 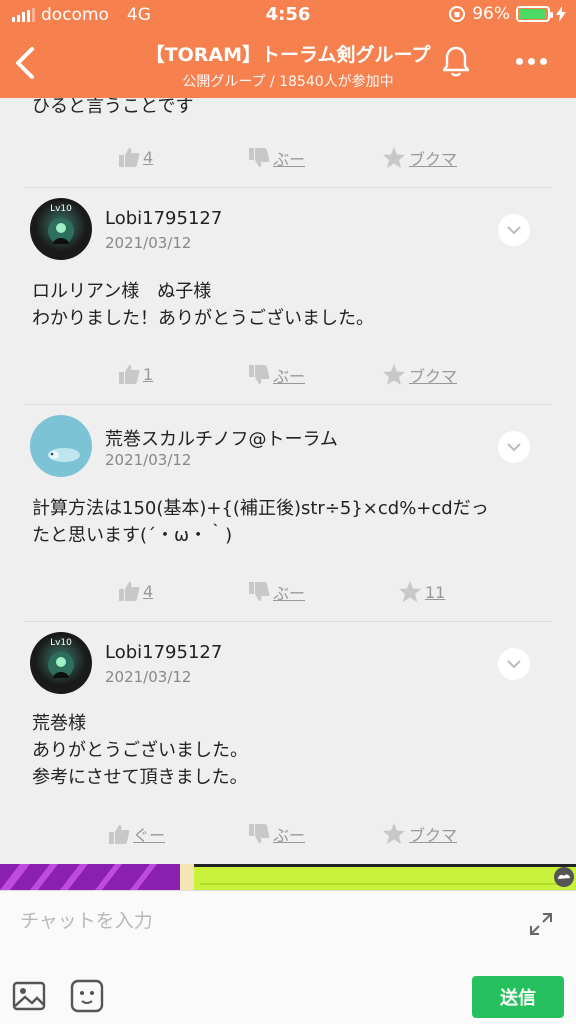 I want to click on avatar-image, so click(x=64, y=455).